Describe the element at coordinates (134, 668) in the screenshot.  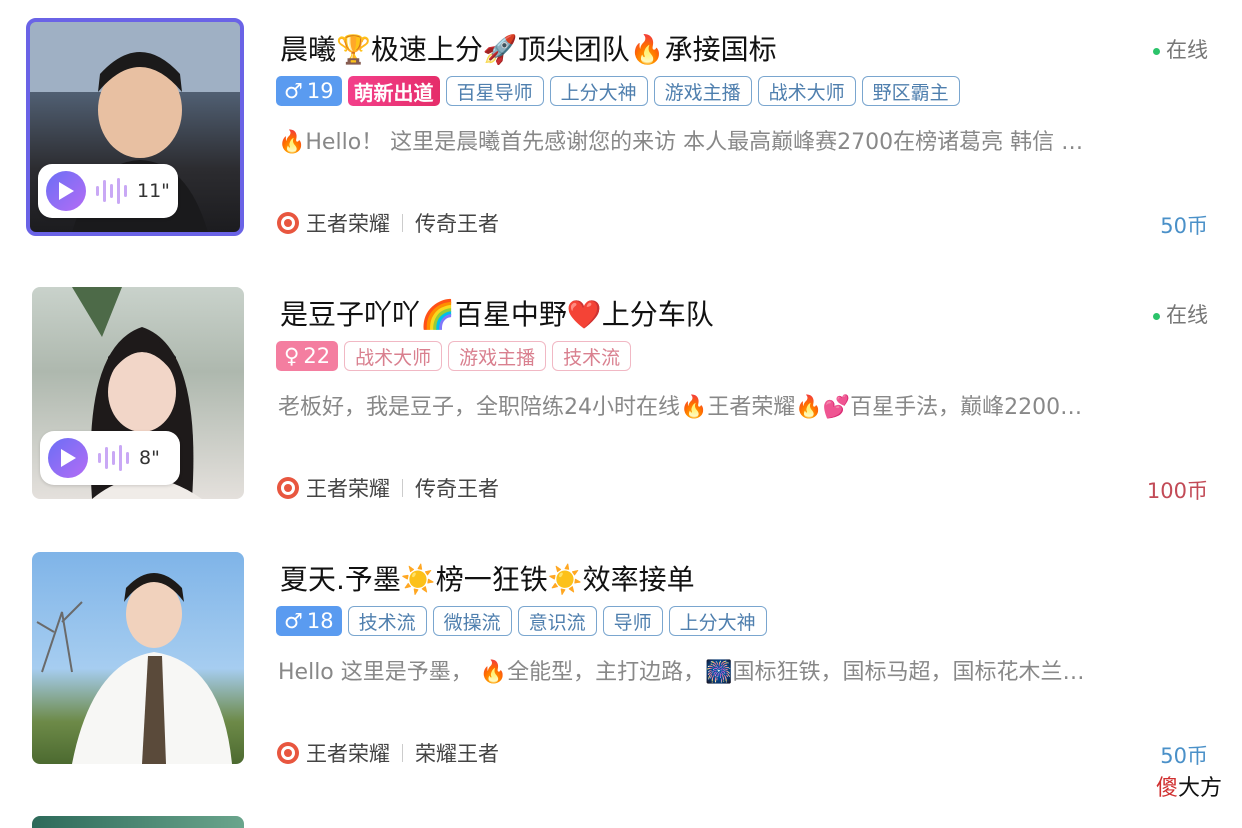
I see `person-photo` at that location.